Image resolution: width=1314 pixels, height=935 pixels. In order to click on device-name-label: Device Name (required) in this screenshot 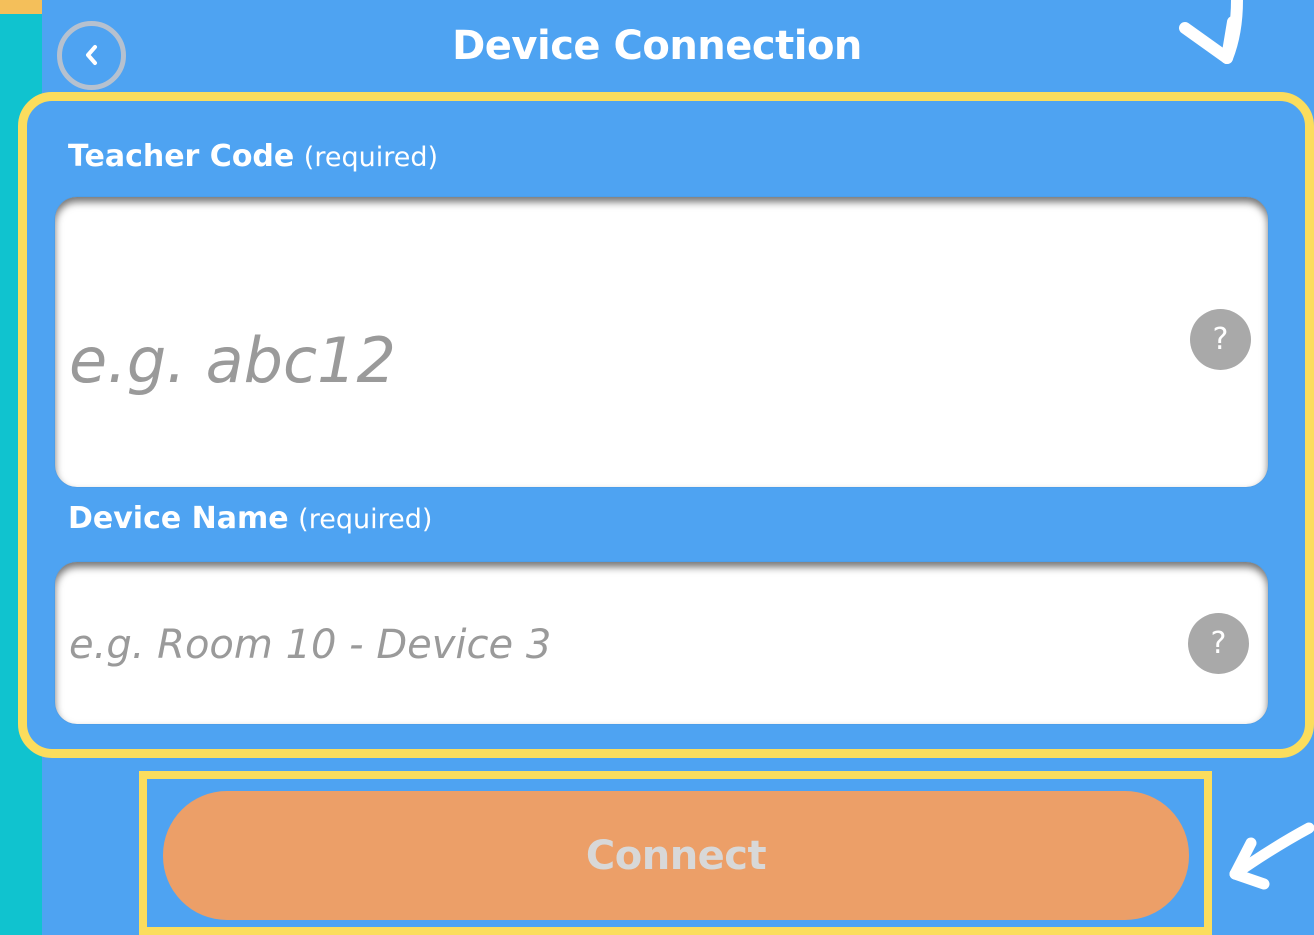, I will do `click(250, 519)`.